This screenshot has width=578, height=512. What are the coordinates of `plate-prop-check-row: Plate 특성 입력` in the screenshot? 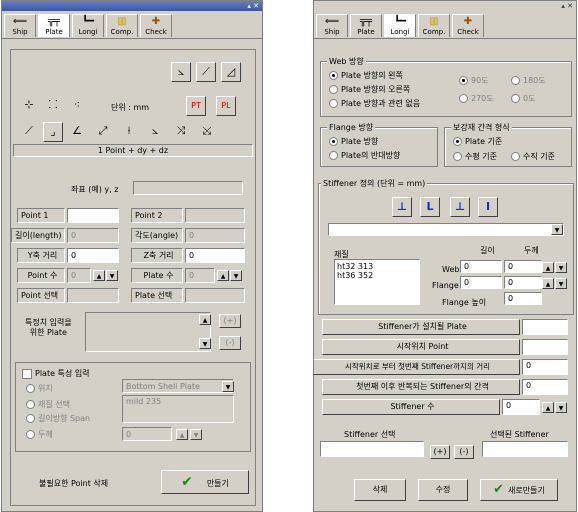 It's located at (56, 373).